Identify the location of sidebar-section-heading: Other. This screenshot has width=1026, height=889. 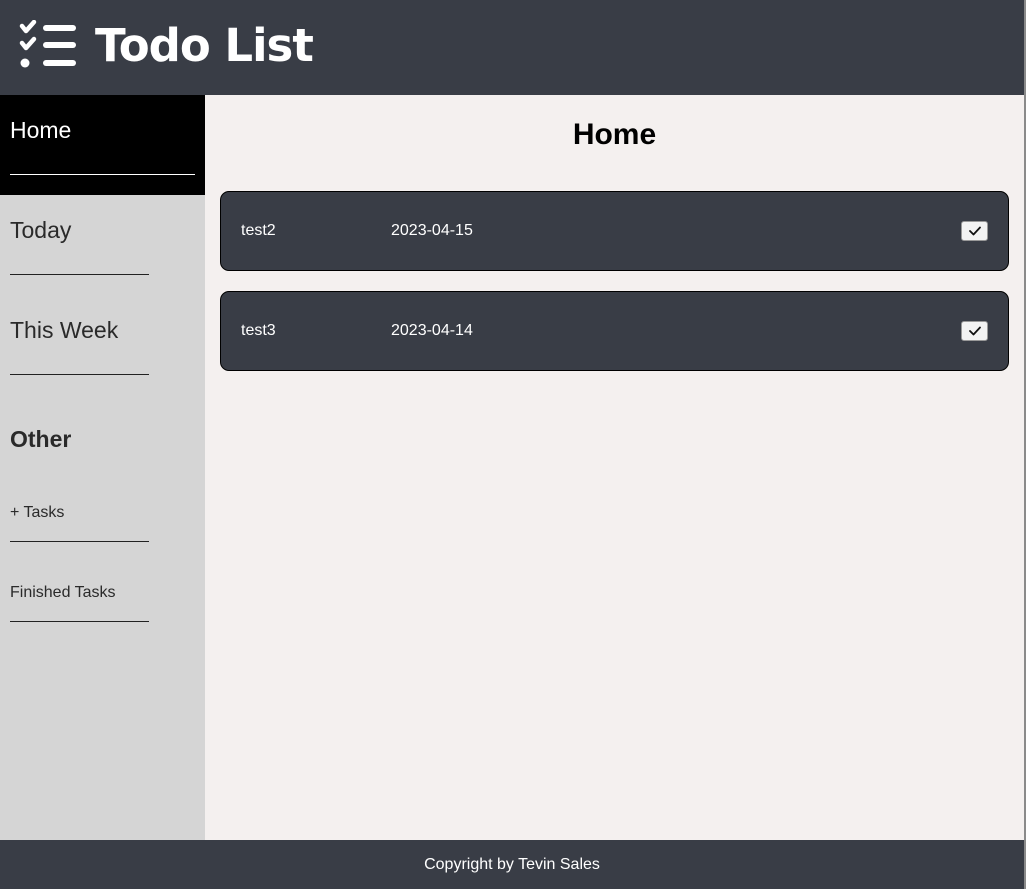
(41, 439).